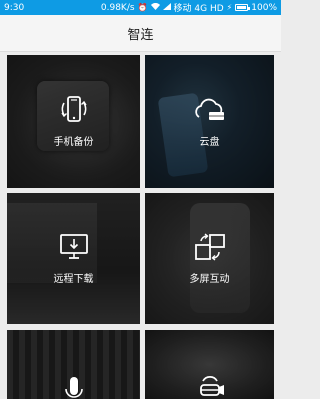  I want to click on vr-headset-icon, so click(210, 386).